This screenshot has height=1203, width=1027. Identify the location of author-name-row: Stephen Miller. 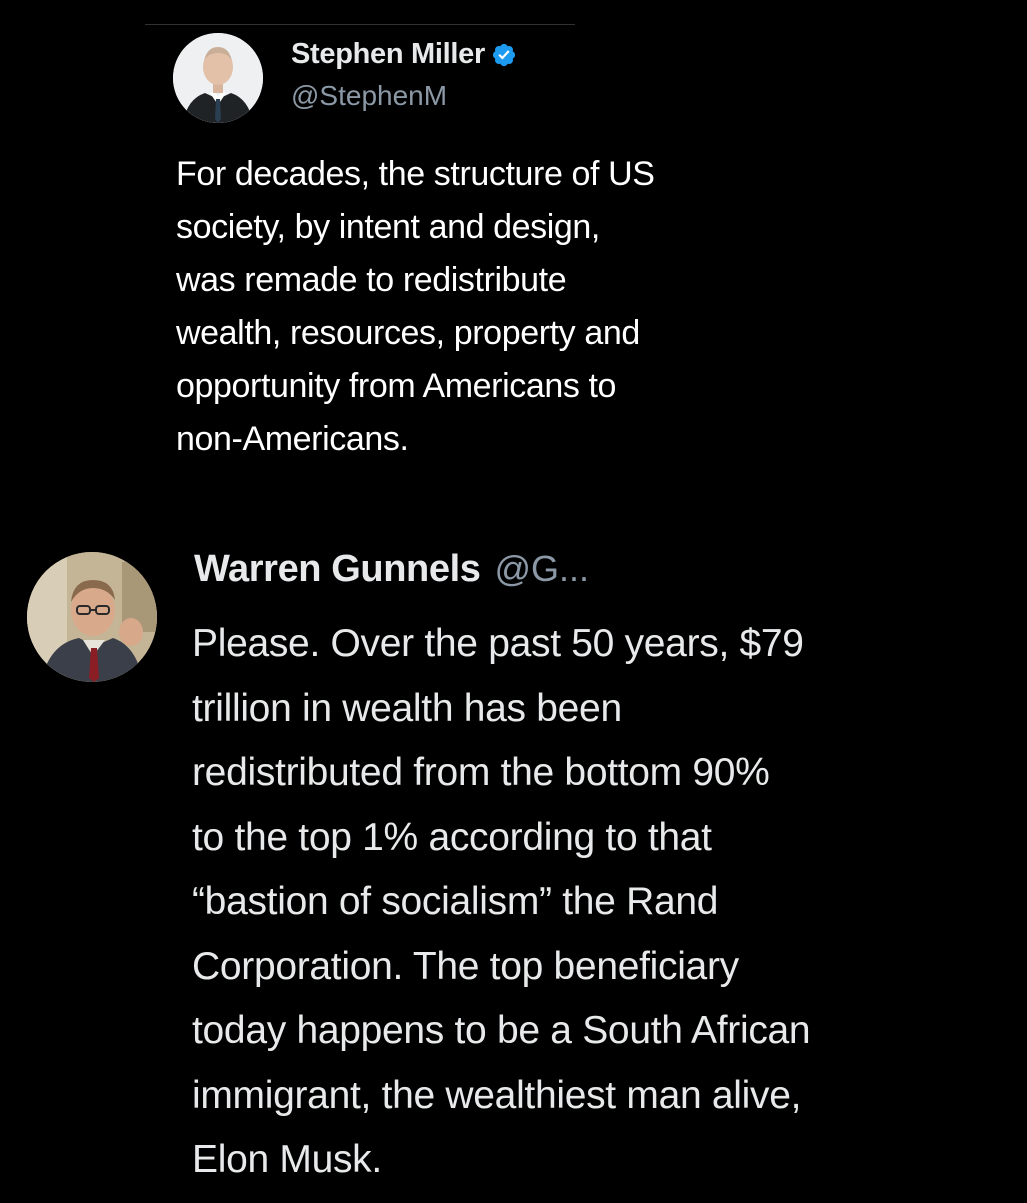
(404, 54).